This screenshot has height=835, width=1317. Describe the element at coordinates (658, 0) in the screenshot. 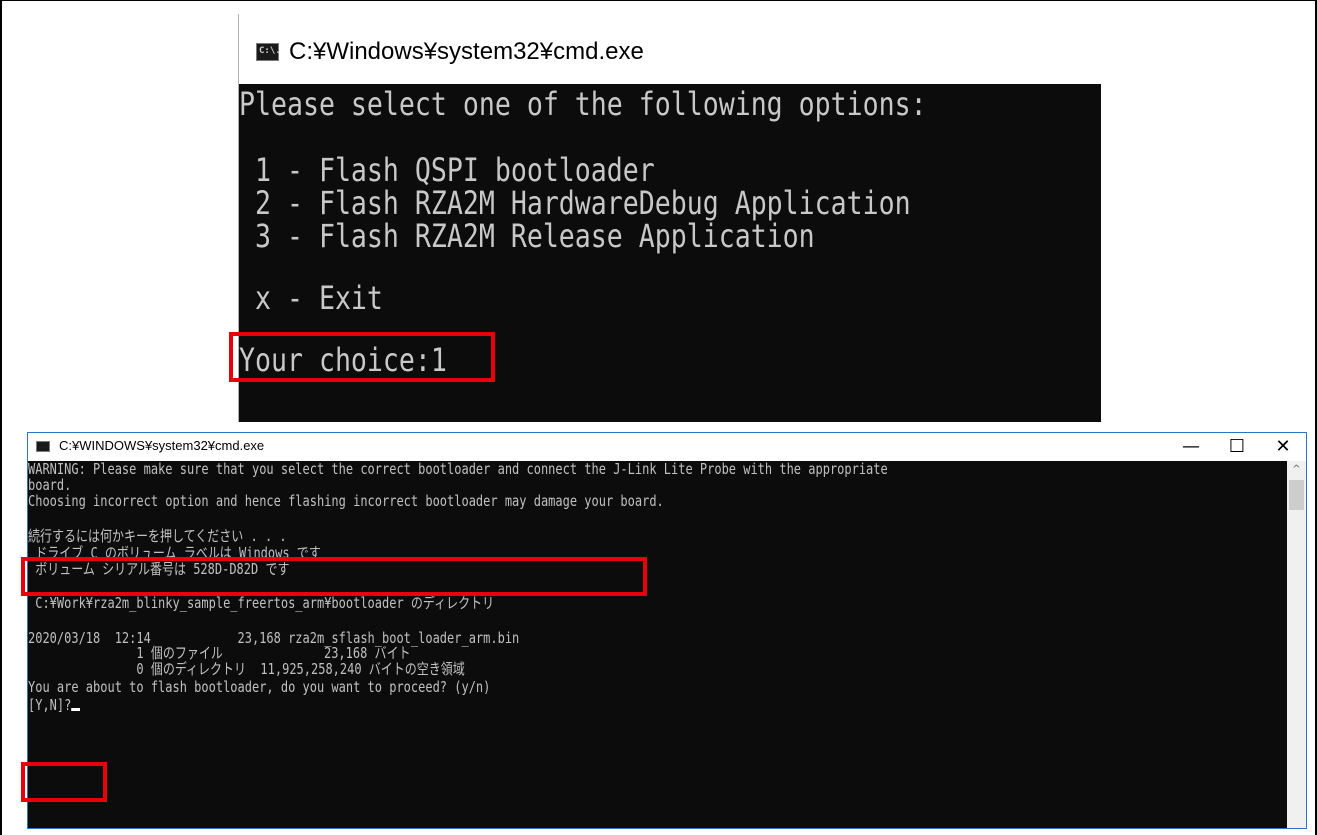

I see `frame-top` at that location.